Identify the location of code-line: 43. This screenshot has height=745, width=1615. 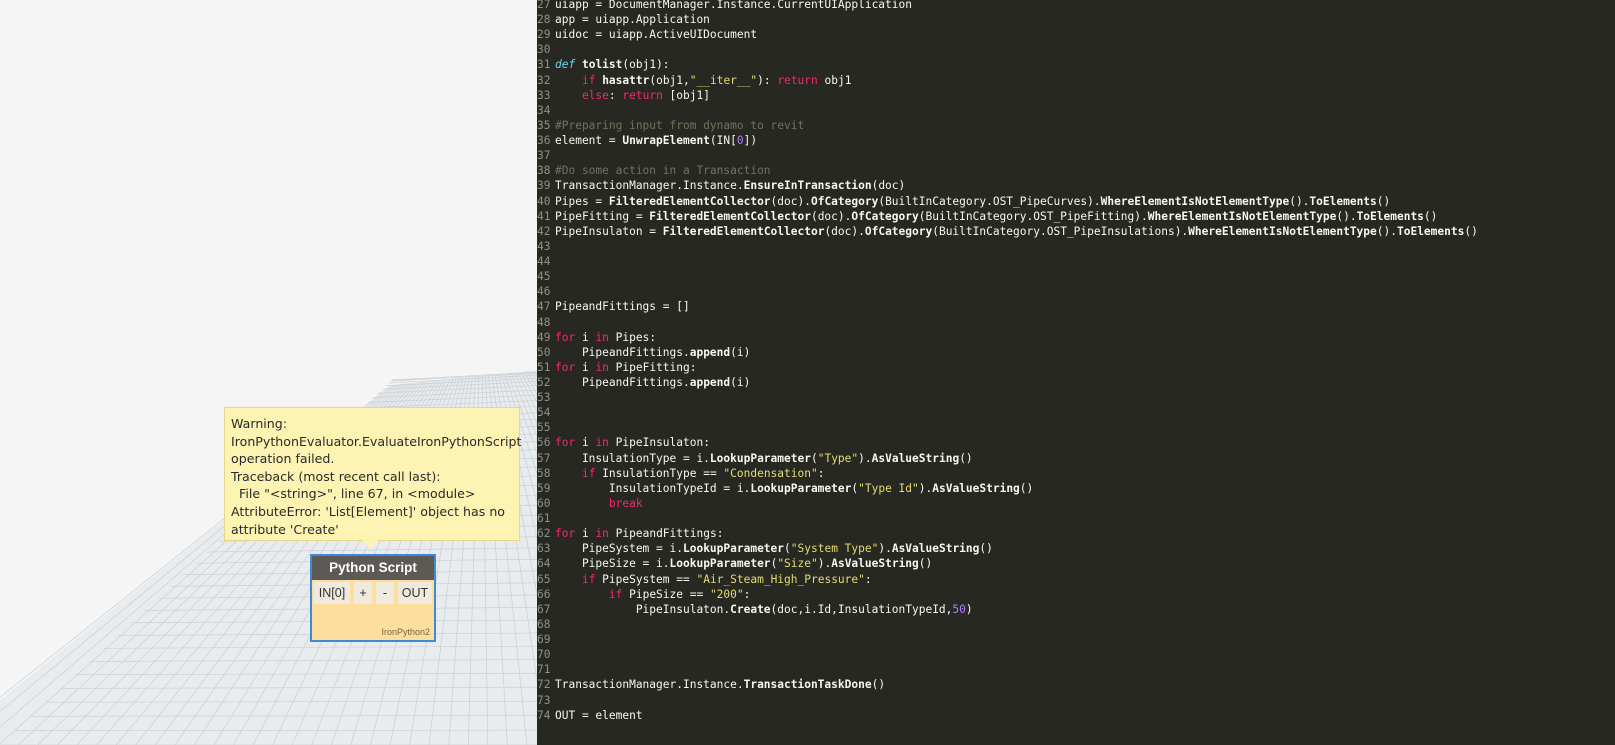
(546, 247).